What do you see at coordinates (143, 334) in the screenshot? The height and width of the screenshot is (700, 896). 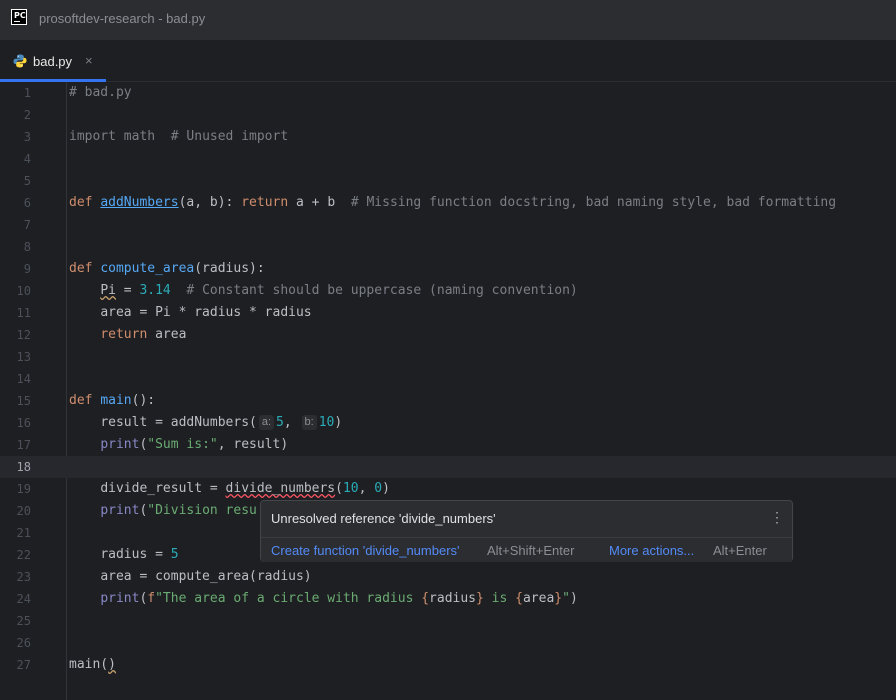 I see `code-text: return area` at bounding box center [143, 334].